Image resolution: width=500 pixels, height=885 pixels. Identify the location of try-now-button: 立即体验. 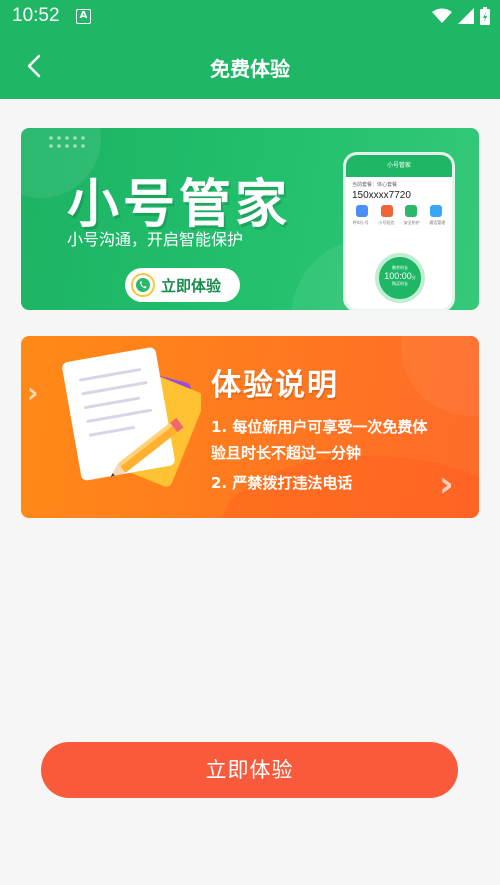
(249, 770).